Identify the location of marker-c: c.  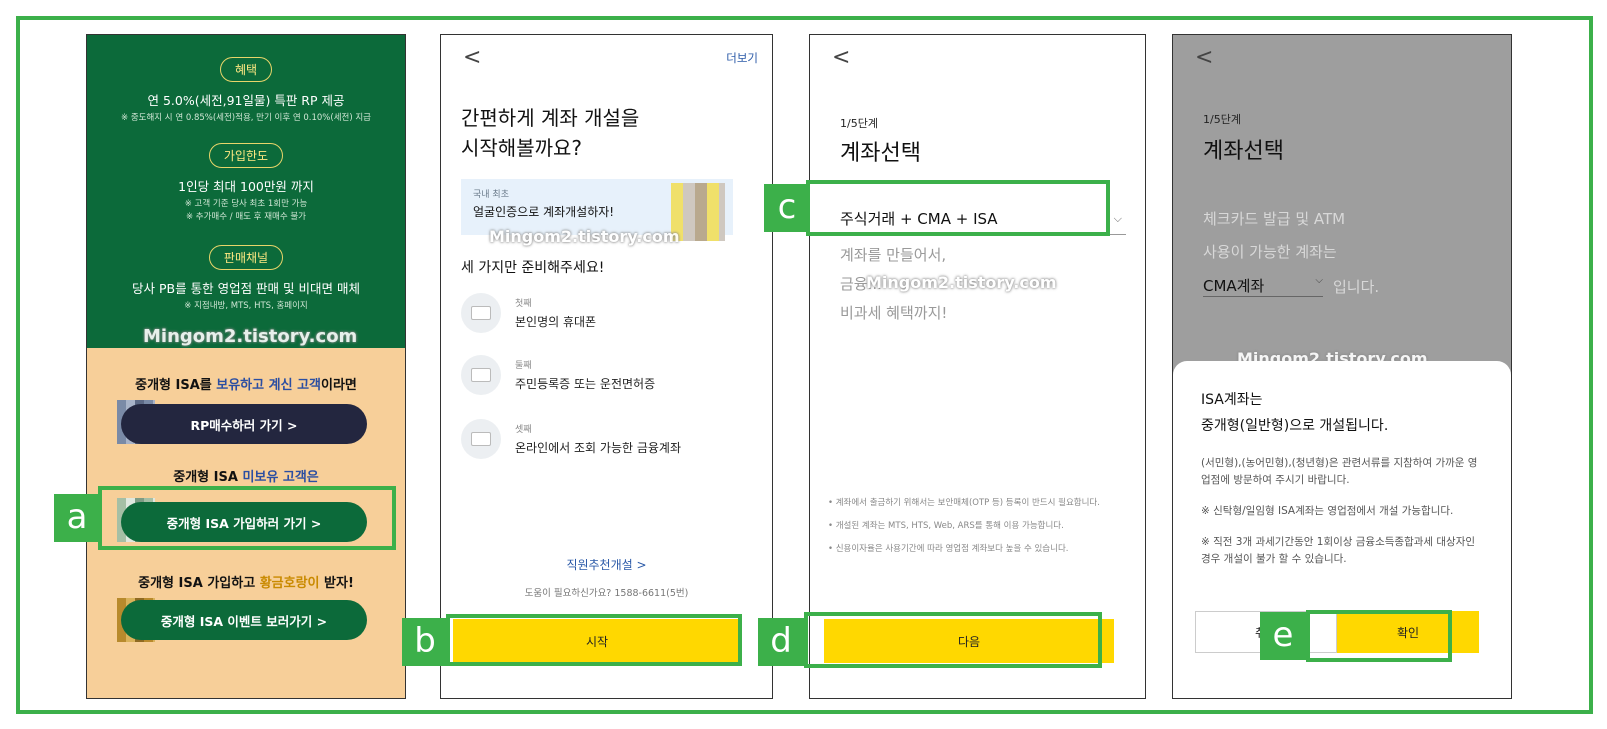
(787, 208).